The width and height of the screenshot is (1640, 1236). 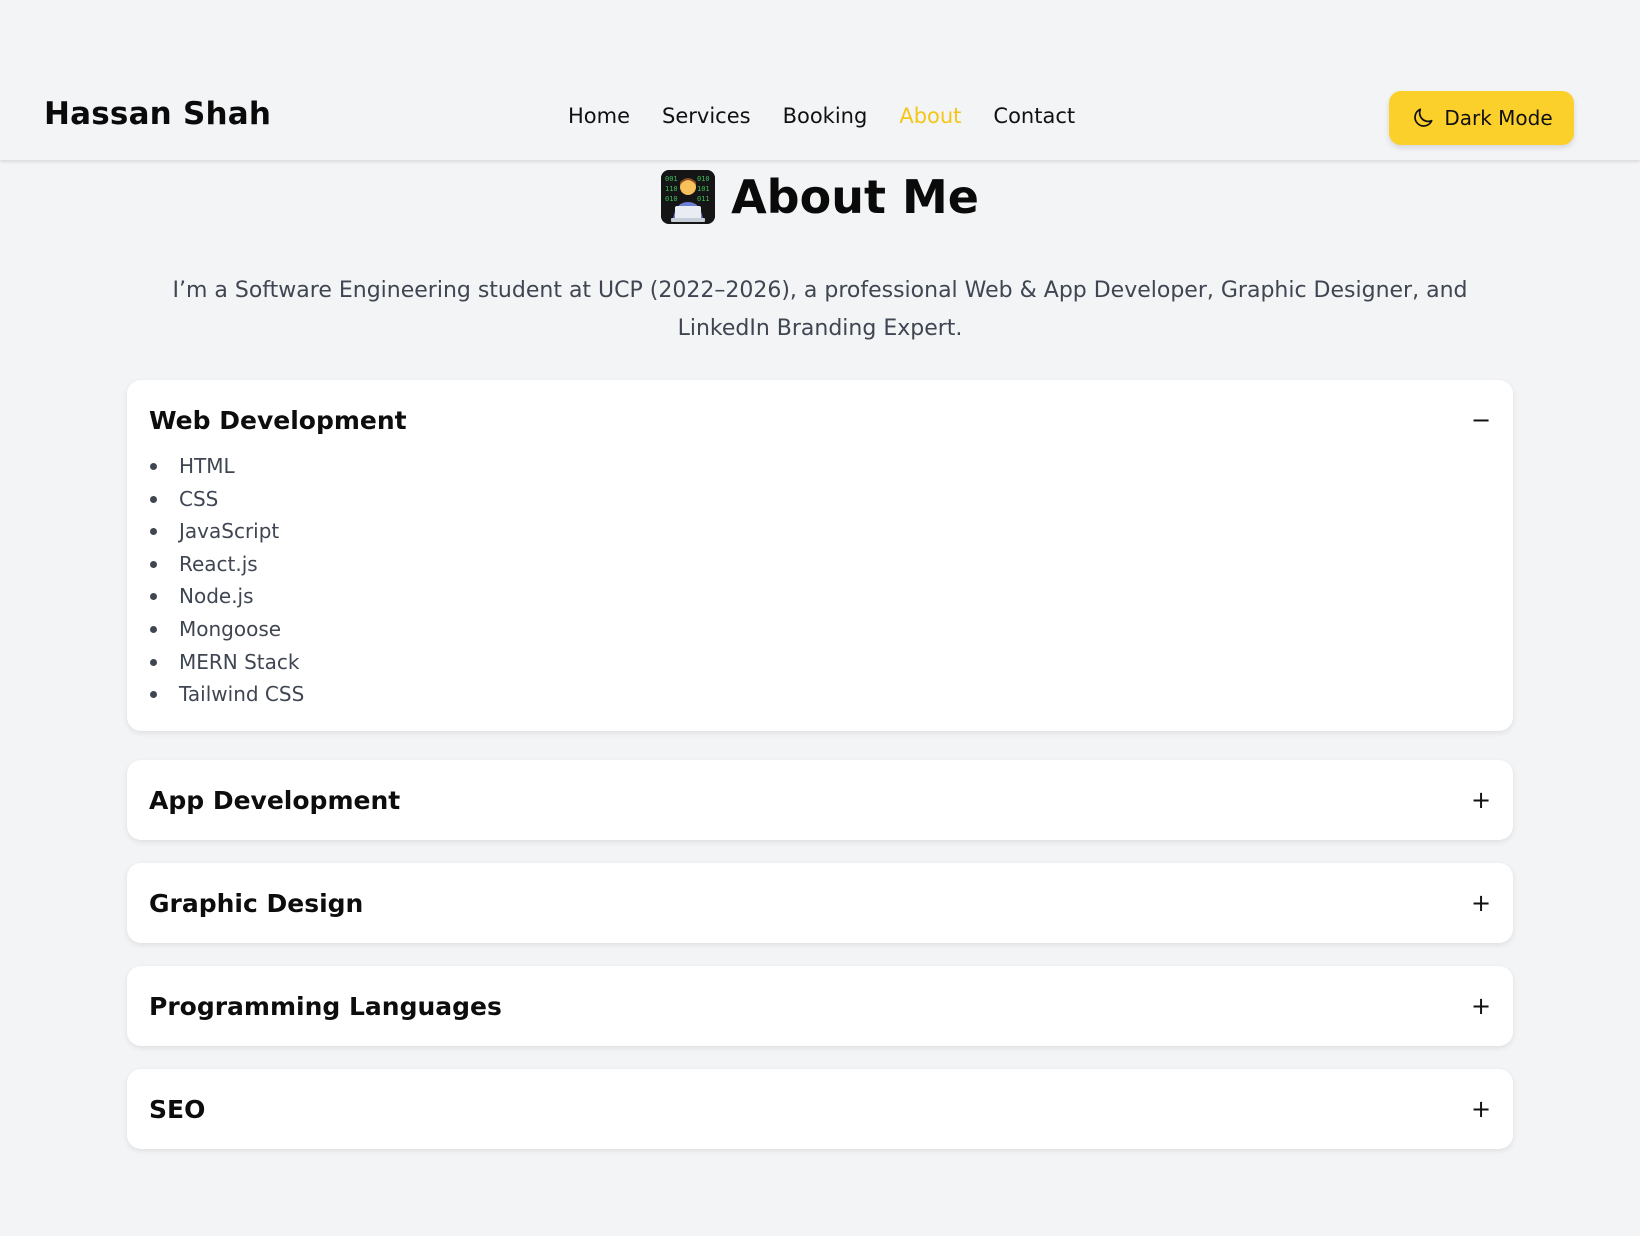 I want to click on collapse-icon: −, so click(x=1481, y=420).